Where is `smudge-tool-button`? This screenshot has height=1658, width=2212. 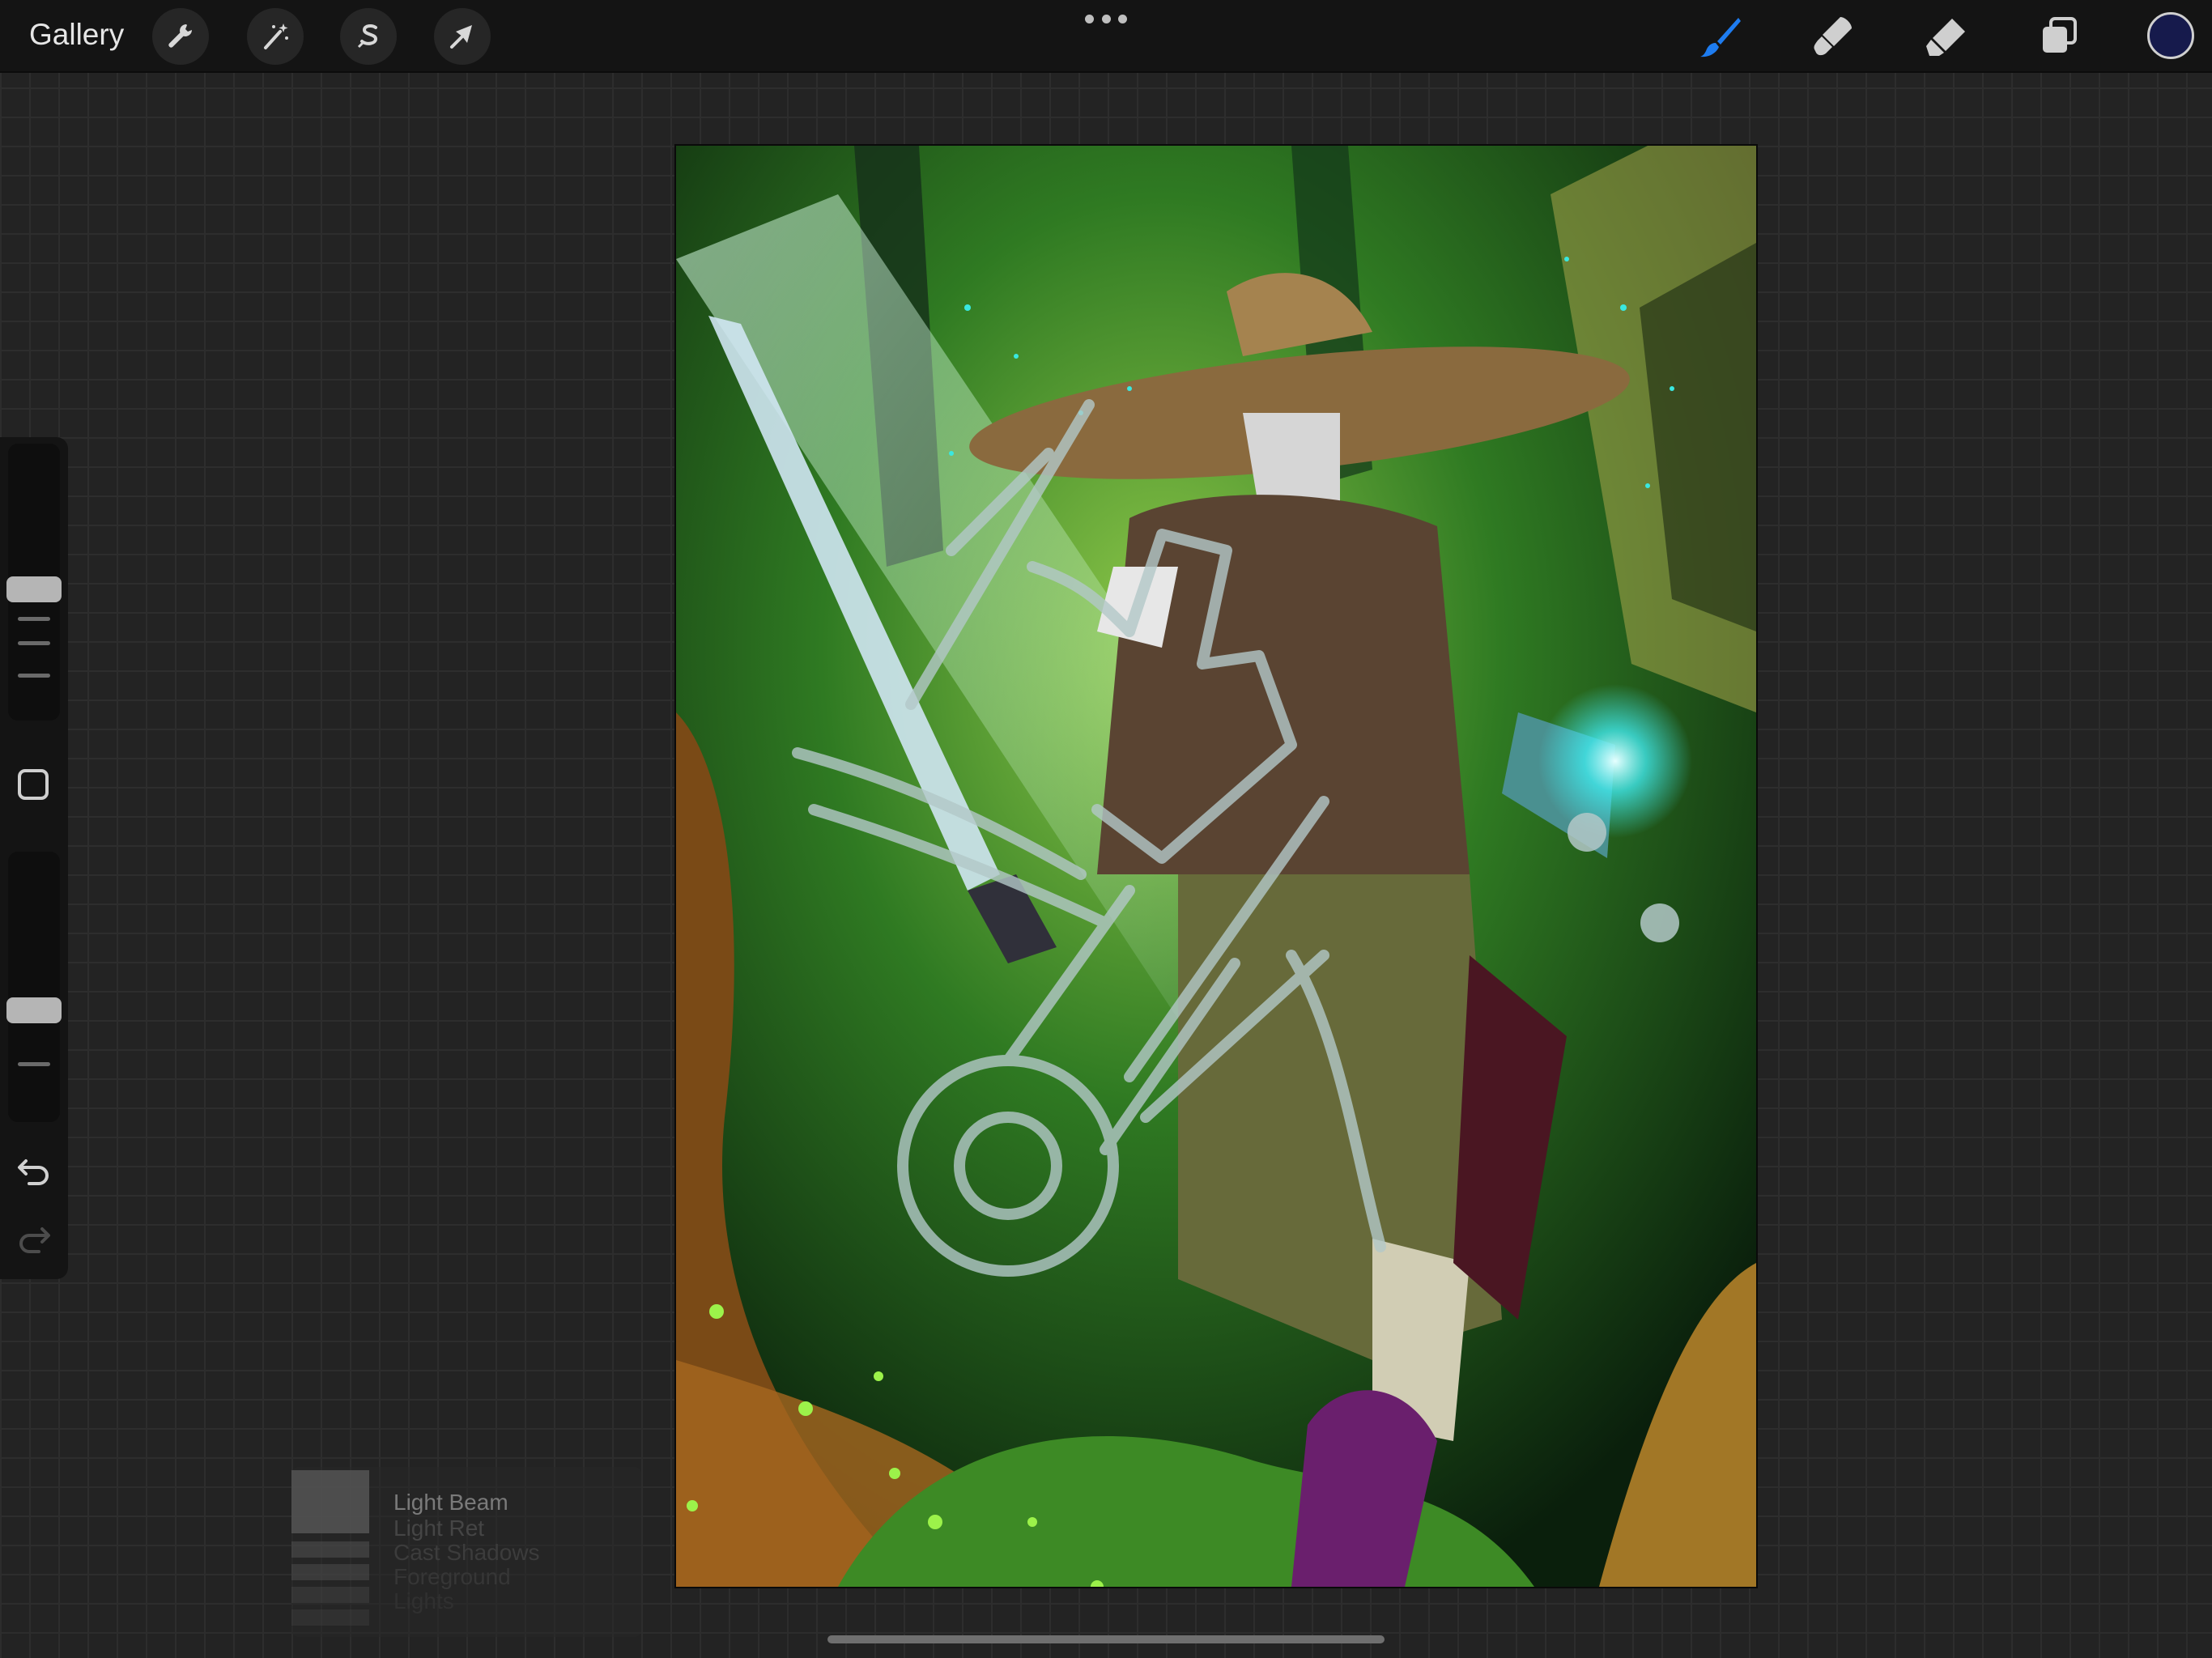 smudge-tool-button is located at coordinates (1832, 36).